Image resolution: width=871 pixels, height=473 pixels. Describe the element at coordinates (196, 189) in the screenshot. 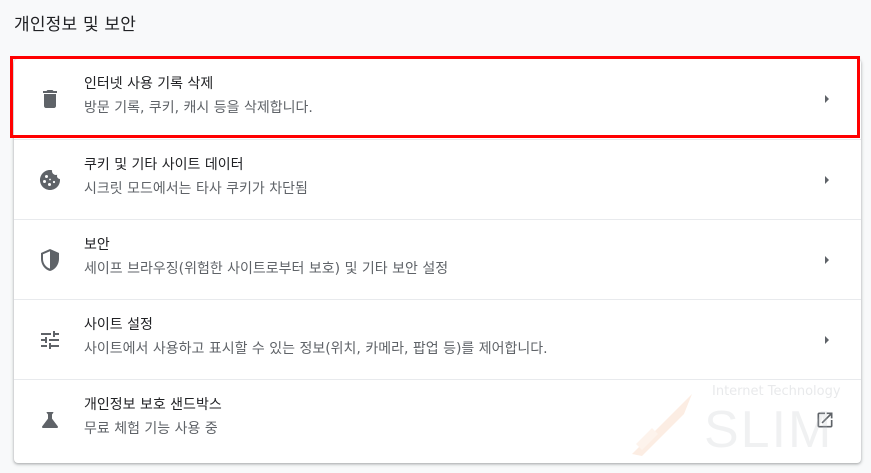

I see `row-description: 시크릿 모드에서는 타사 쿠키가 차단됨` at that location.